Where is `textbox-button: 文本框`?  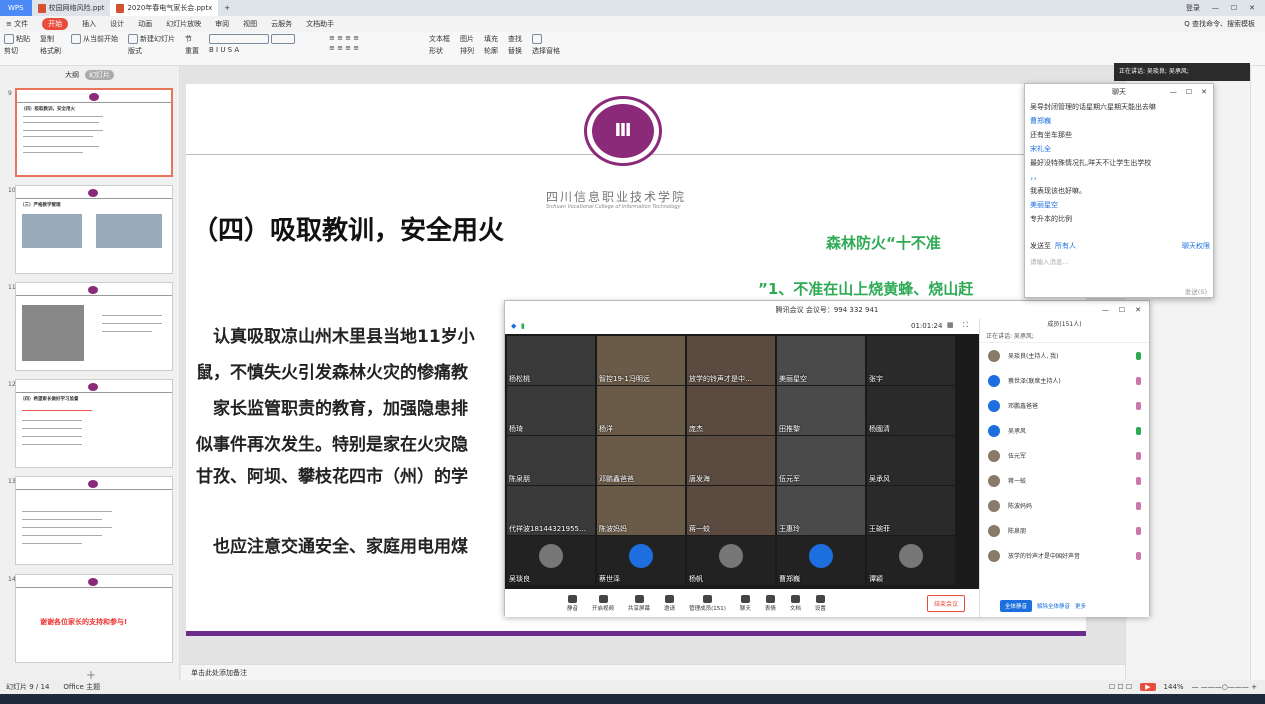 textbox-button: 文本框 is located at coordinates (439, 39).